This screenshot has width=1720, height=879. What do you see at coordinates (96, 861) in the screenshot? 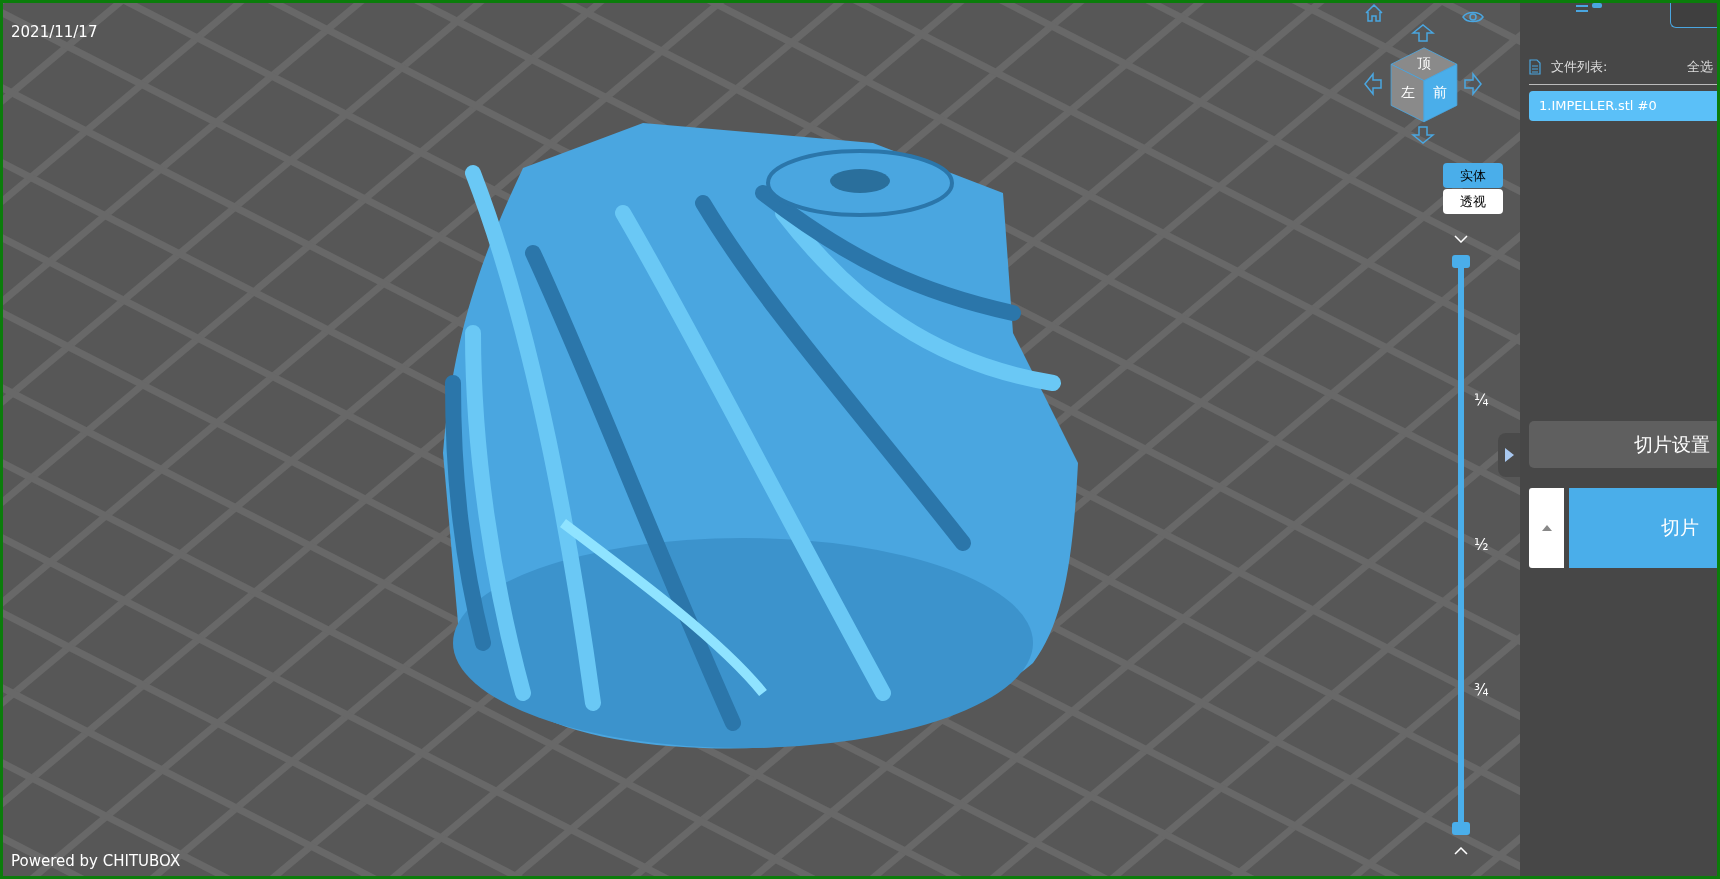
I see `credit-label: Powered by CHITUBOX` at bounding box center [96, 861].